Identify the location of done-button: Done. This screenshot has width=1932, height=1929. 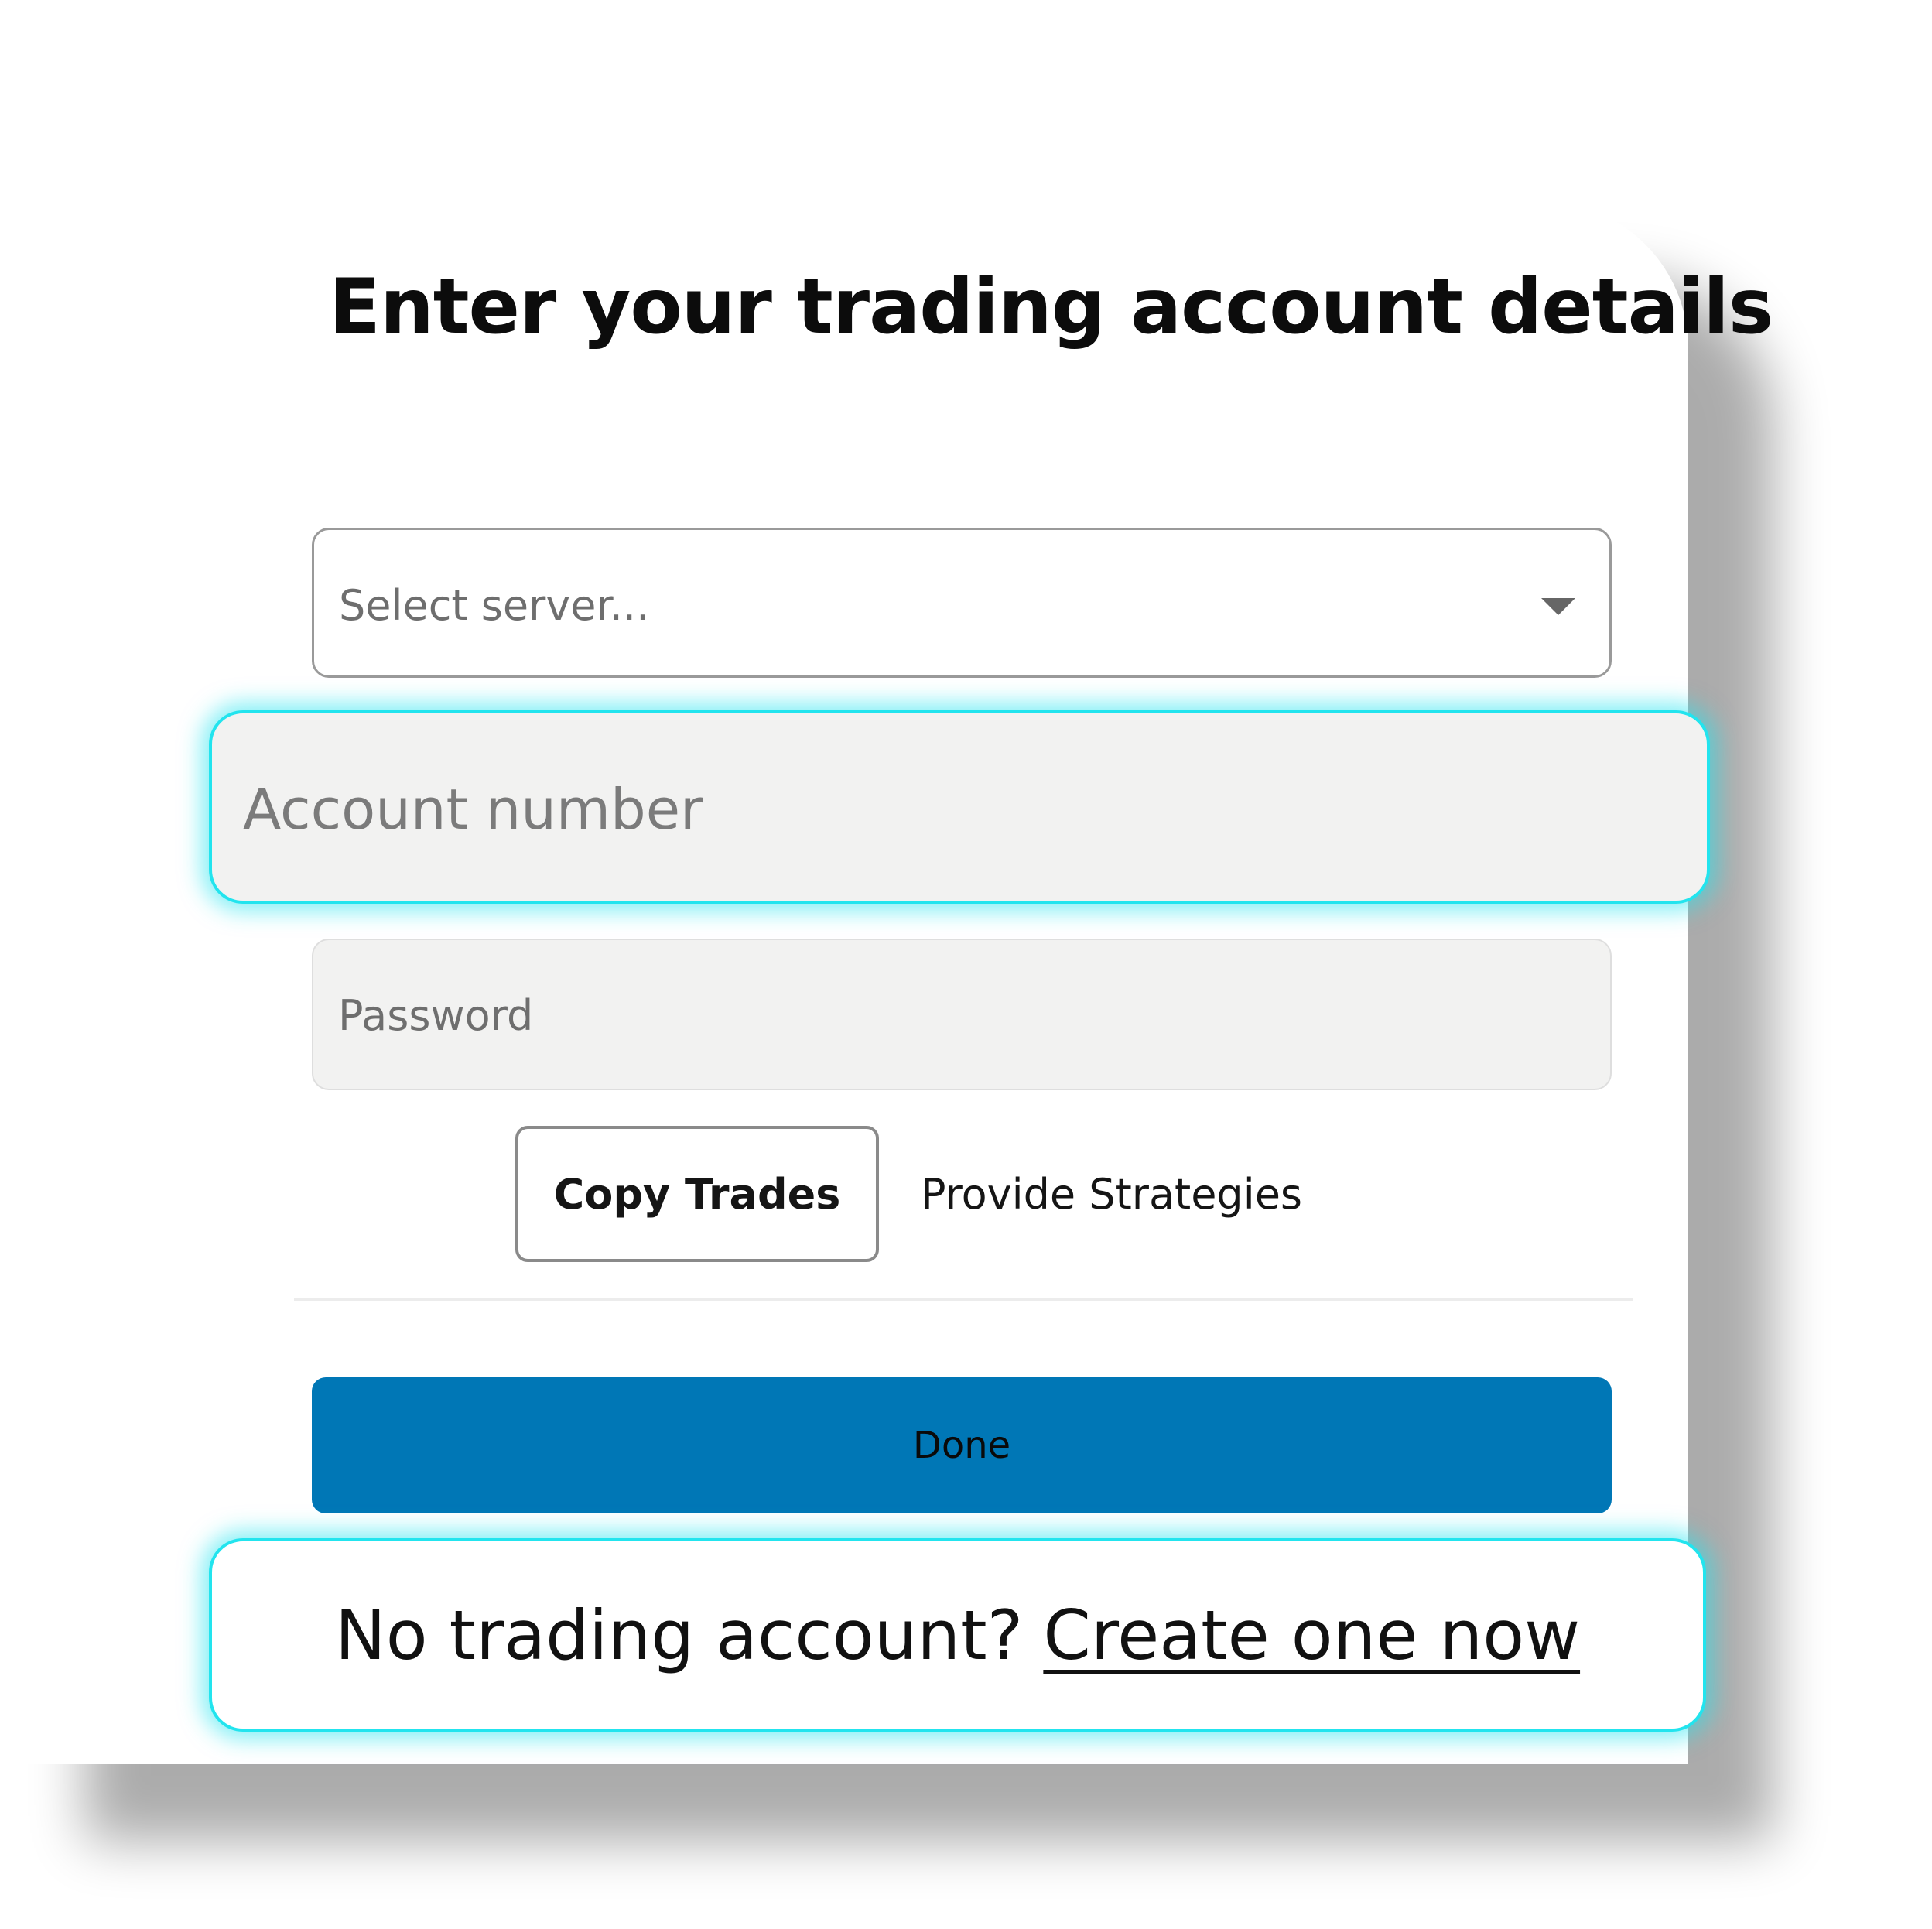
(962, 1445).